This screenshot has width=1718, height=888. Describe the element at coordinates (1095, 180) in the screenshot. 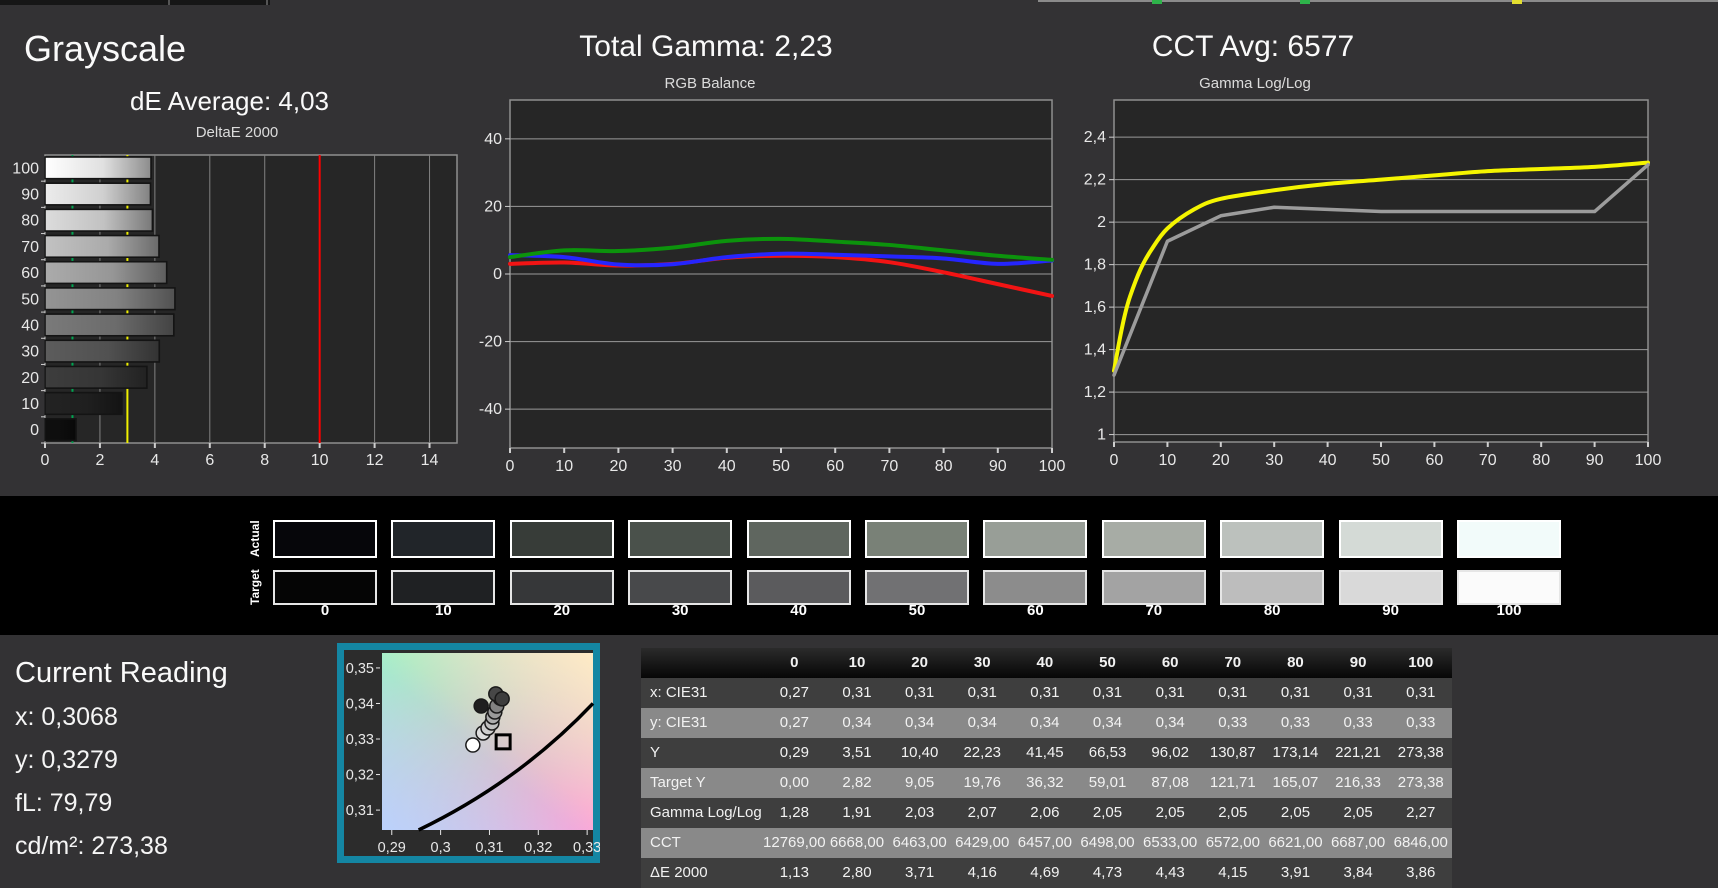

I see `svg-text: 2,2` at that location.